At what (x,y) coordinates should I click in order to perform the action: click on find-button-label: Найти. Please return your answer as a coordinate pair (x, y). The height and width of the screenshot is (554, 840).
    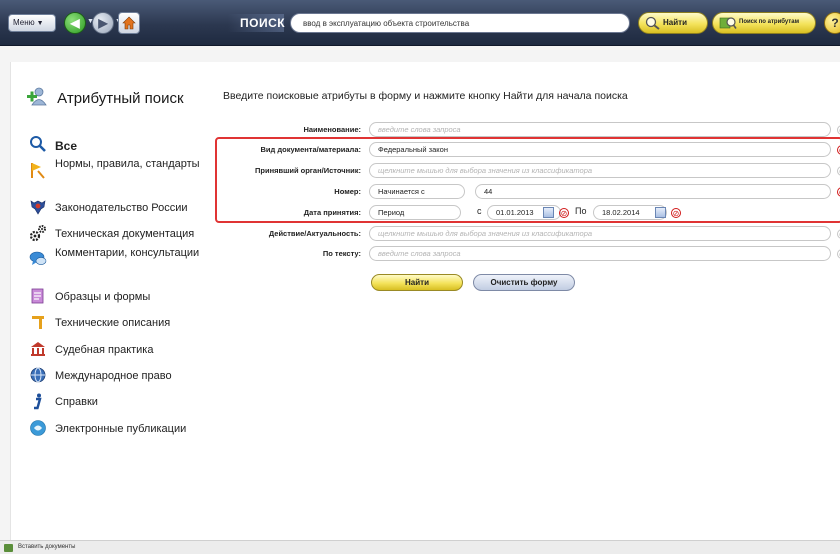
    Looking at the image, I should click on (675, 22).